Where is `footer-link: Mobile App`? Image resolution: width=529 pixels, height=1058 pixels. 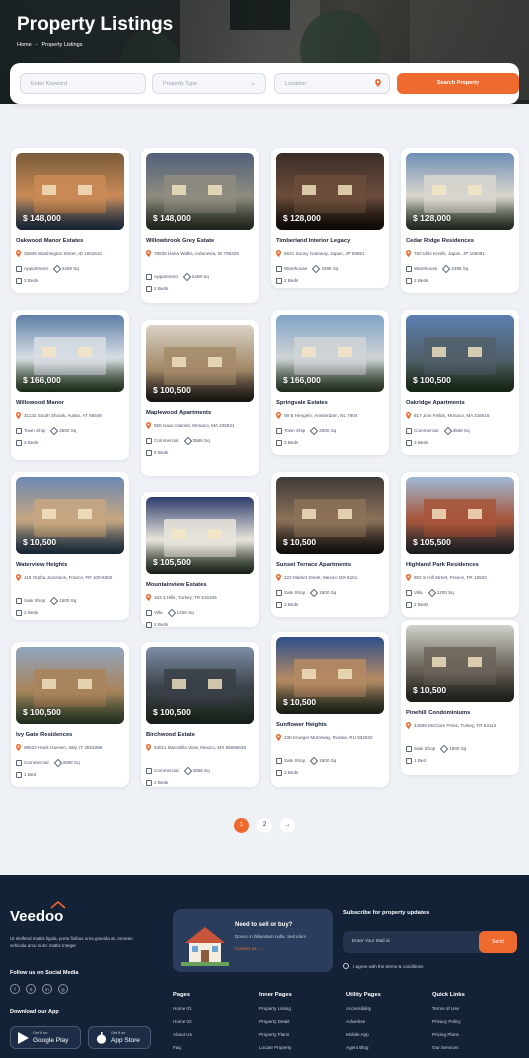 footer-link: Mobile App is located at coordinates (363, 1034).